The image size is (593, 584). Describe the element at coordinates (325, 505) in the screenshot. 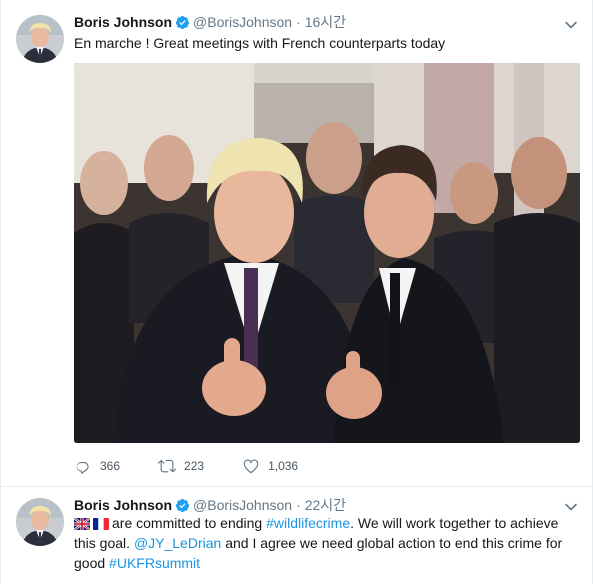

I see `timestamp: 22시간` at that location.